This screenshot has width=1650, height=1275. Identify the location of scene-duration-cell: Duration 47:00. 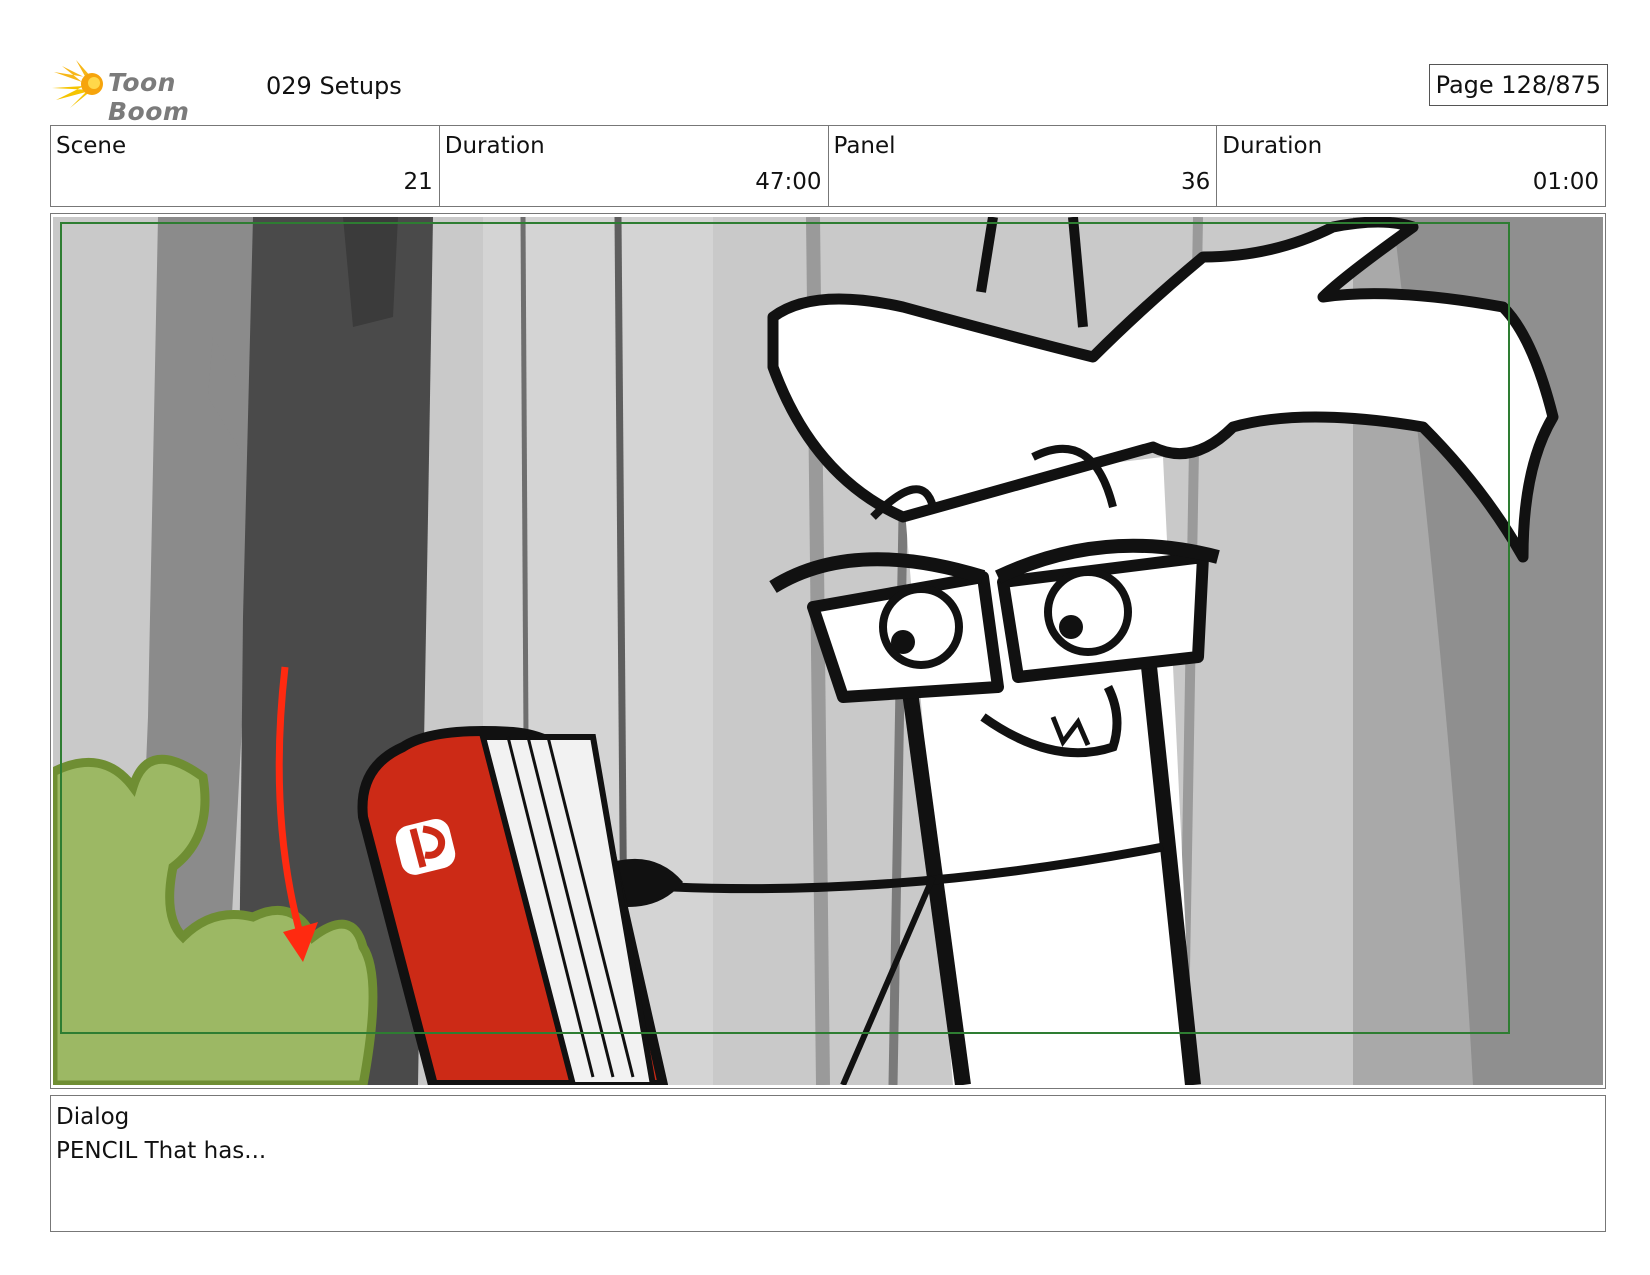
(634, 166).